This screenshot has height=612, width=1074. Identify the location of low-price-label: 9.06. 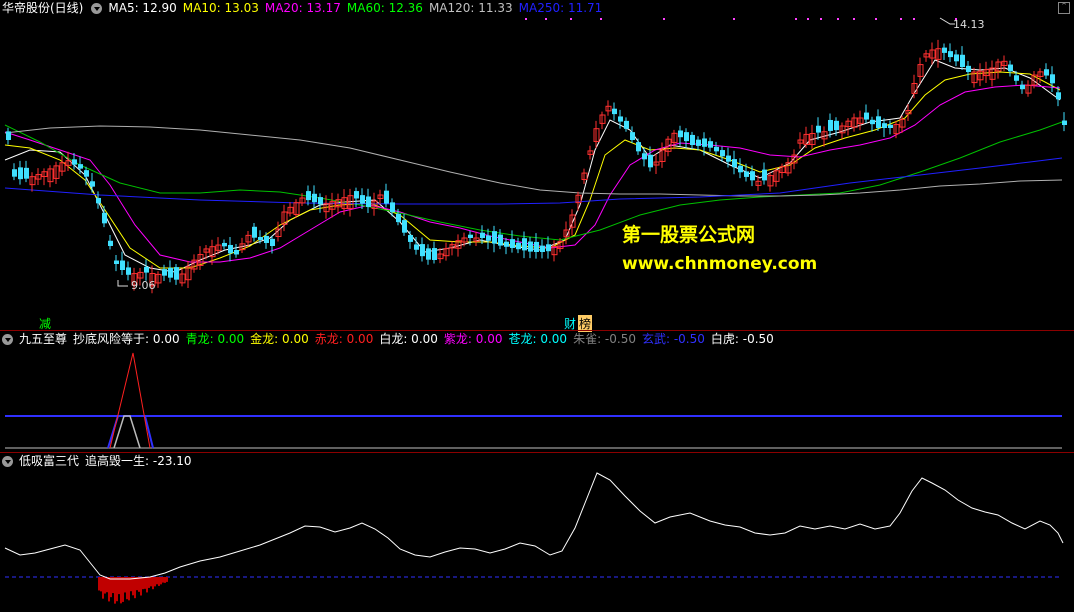
(143, 285).